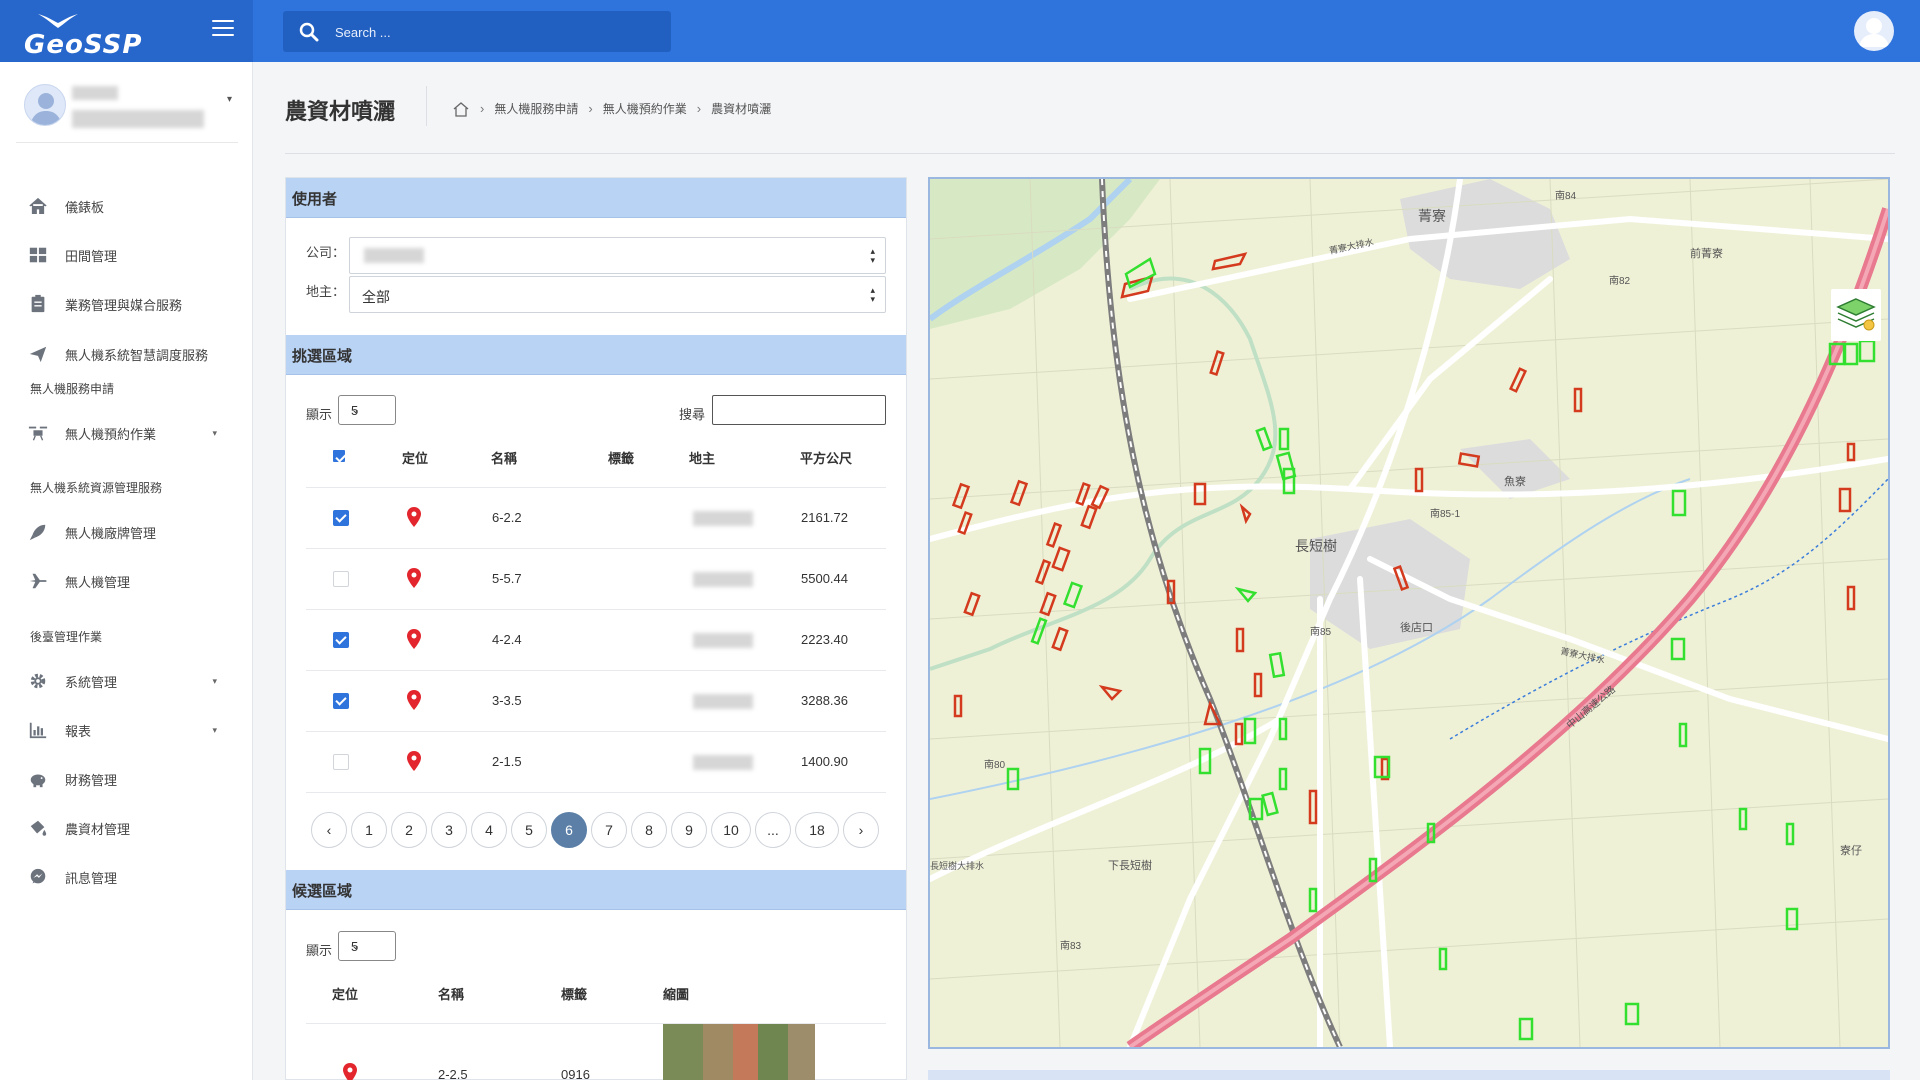 The width and height of the screenshot is (1920, 1080). I want to click on pagination-page-button: 1, so click(369, 830).